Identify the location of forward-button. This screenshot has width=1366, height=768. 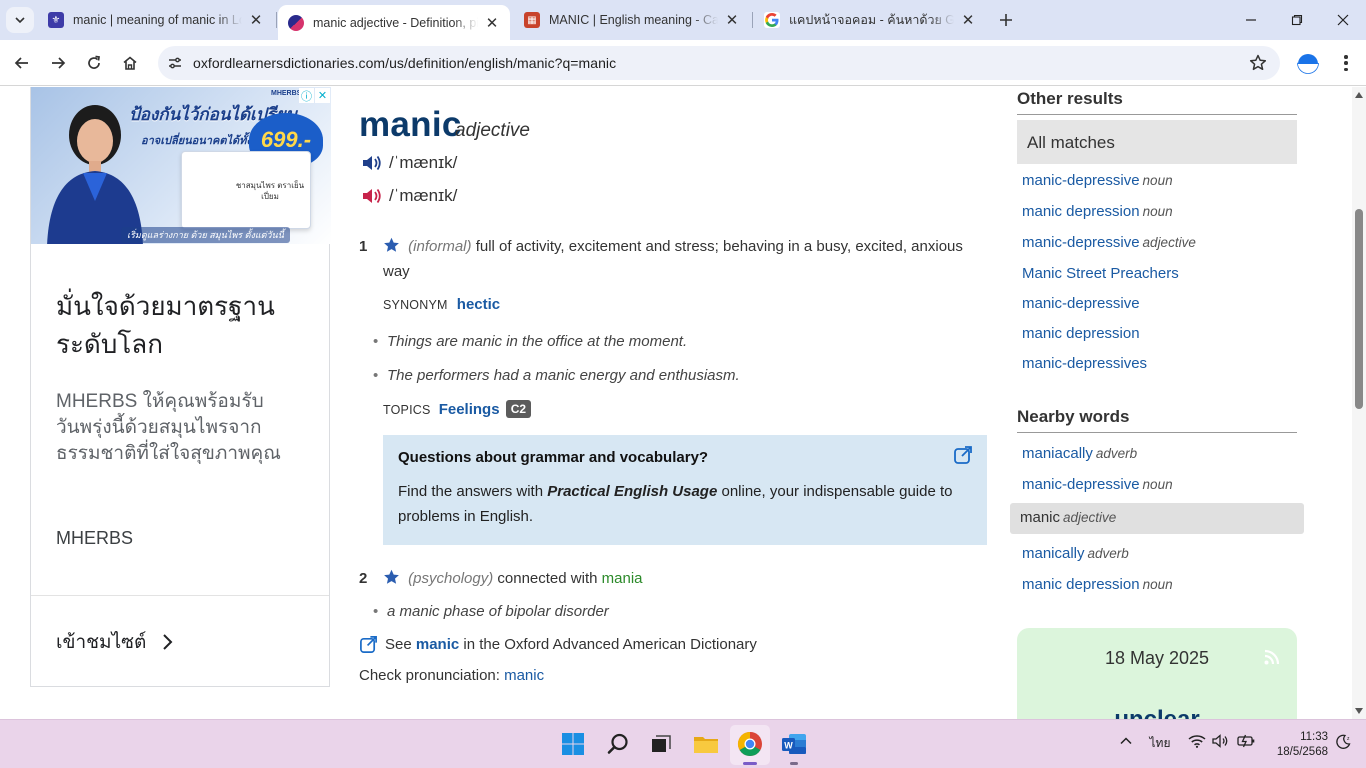
(58, 63).